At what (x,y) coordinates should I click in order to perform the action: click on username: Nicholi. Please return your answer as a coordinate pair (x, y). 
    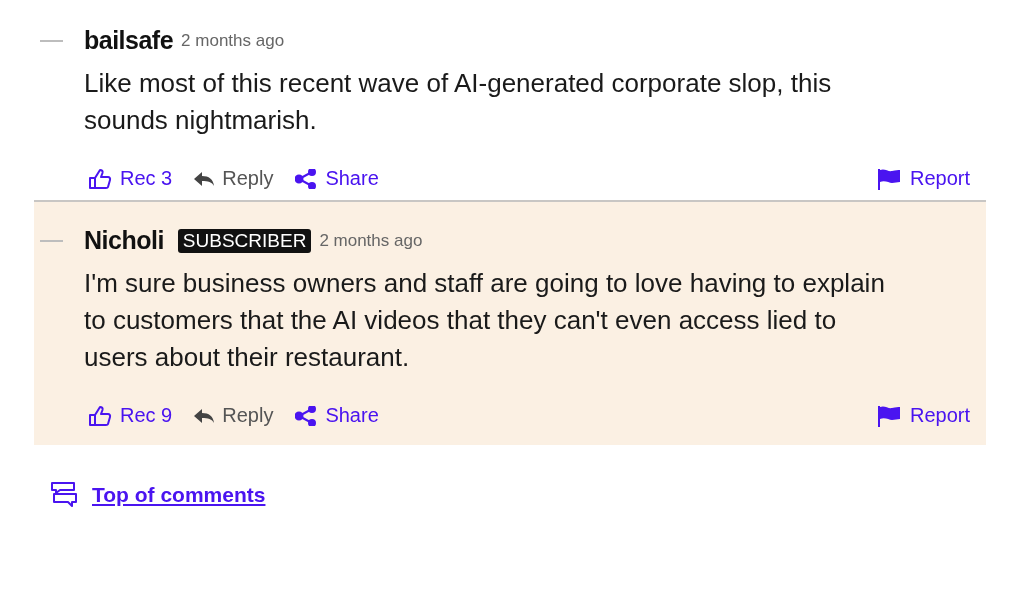
    Looking at the image, I should click on (124, 240).